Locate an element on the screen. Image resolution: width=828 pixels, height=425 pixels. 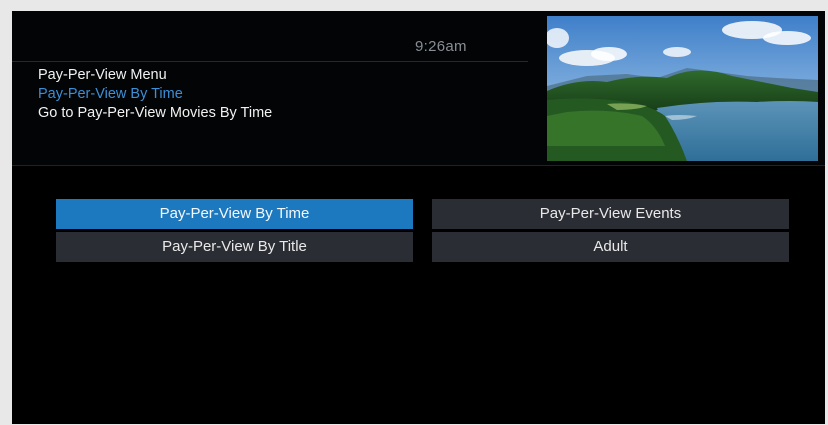
ppv-events-button: Pay-Per-View Events is located at coordinates (610, 214).